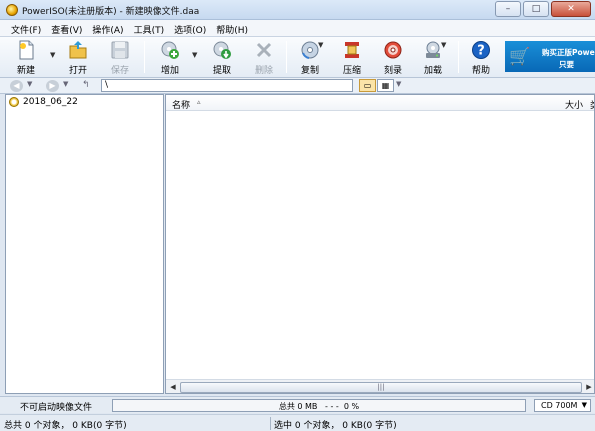  What do you see at coordinates (222, 50) in the screenshot?
I see `extract-files-icon` at bounding box center [222, 50].